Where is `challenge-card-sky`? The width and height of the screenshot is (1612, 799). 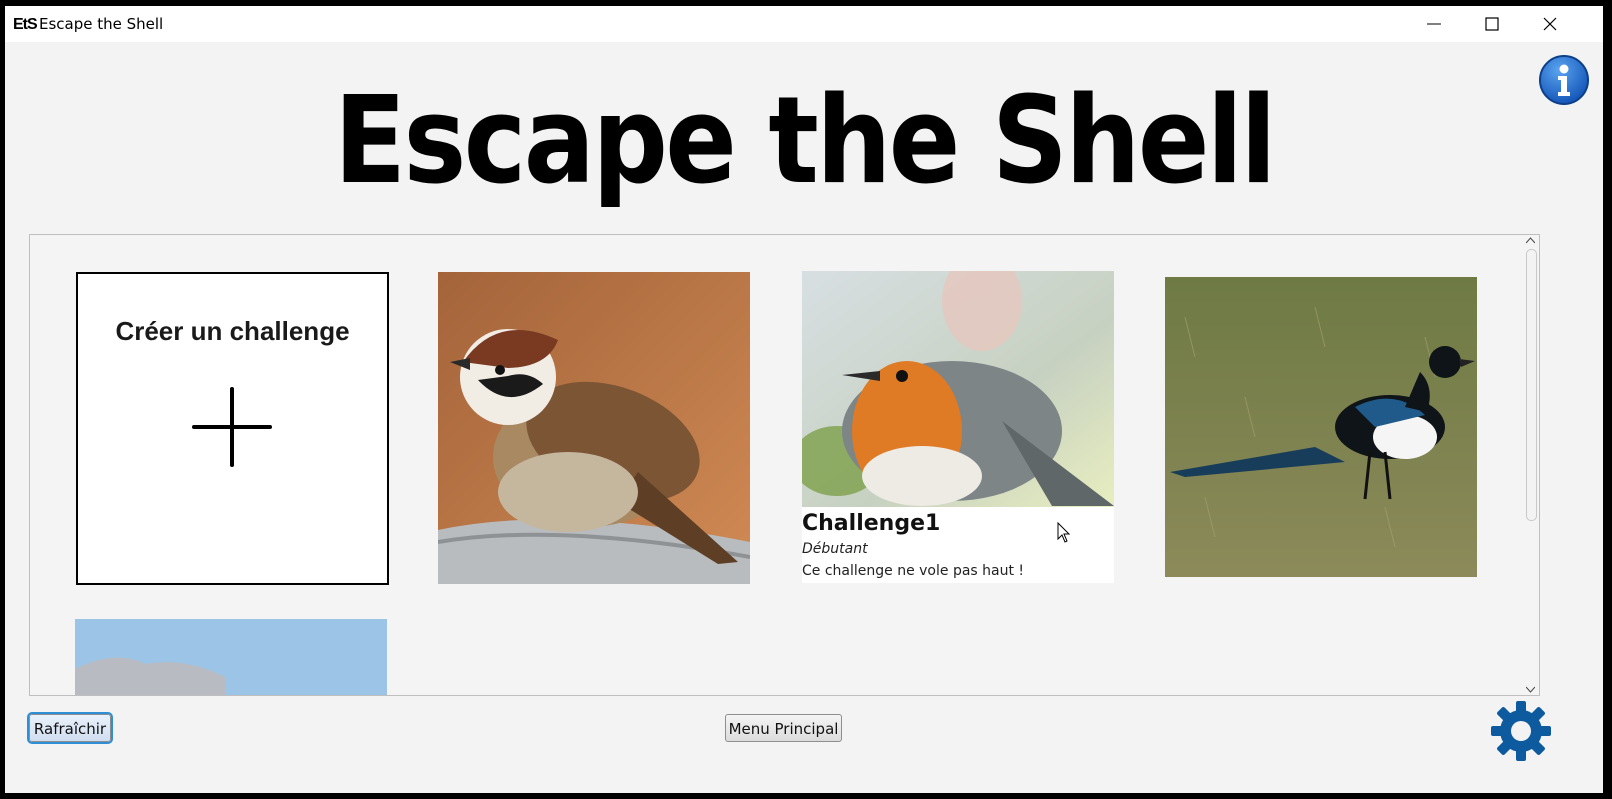
challenge-card-sky is located at coordinates (231, 657).